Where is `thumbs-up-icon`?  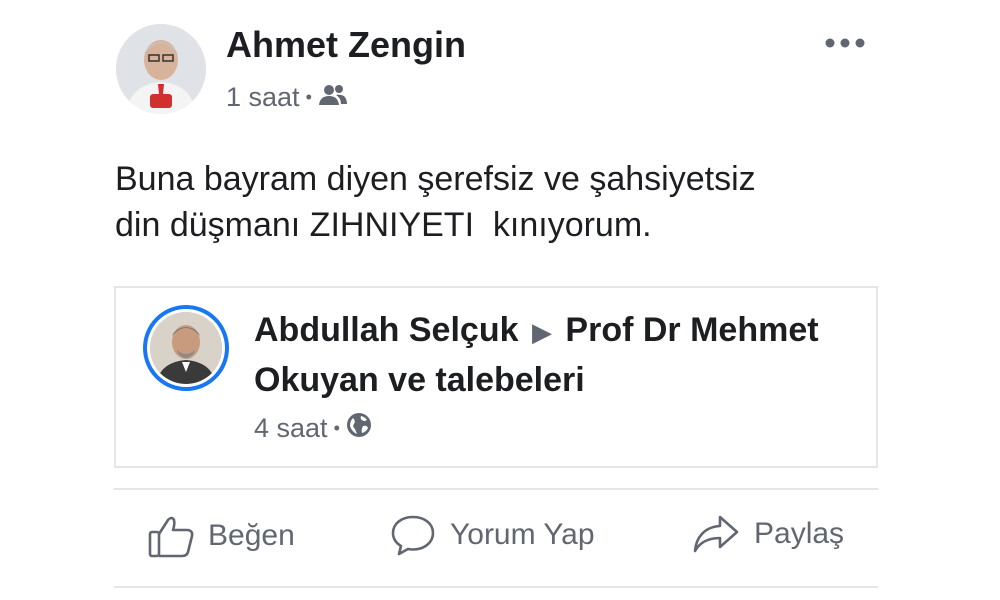 thumbs-up-icon is located at coordinates (171, 536).